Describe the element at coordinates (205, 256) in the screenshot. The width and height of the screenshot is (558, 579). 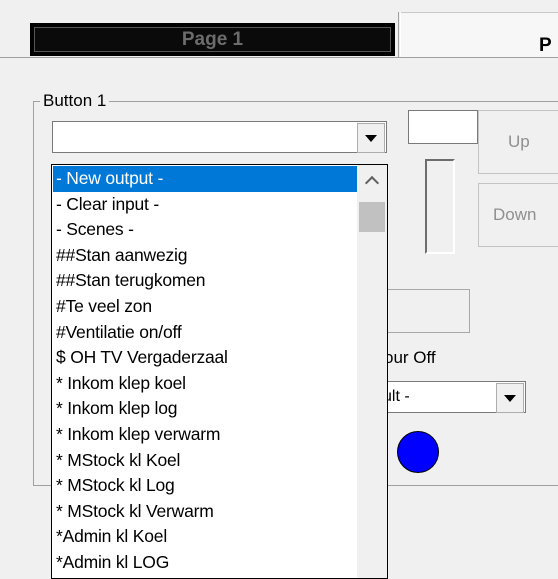
I see `dropdown-item: ##Stan aanwezig` at that location.